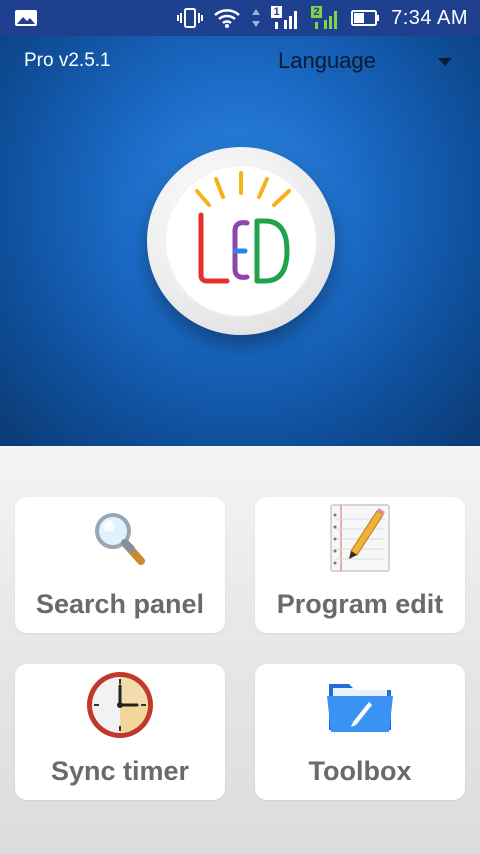  Describe the element at coordinates (256, 18) in the screenshot. I see `data-arrows-icon` at that location.